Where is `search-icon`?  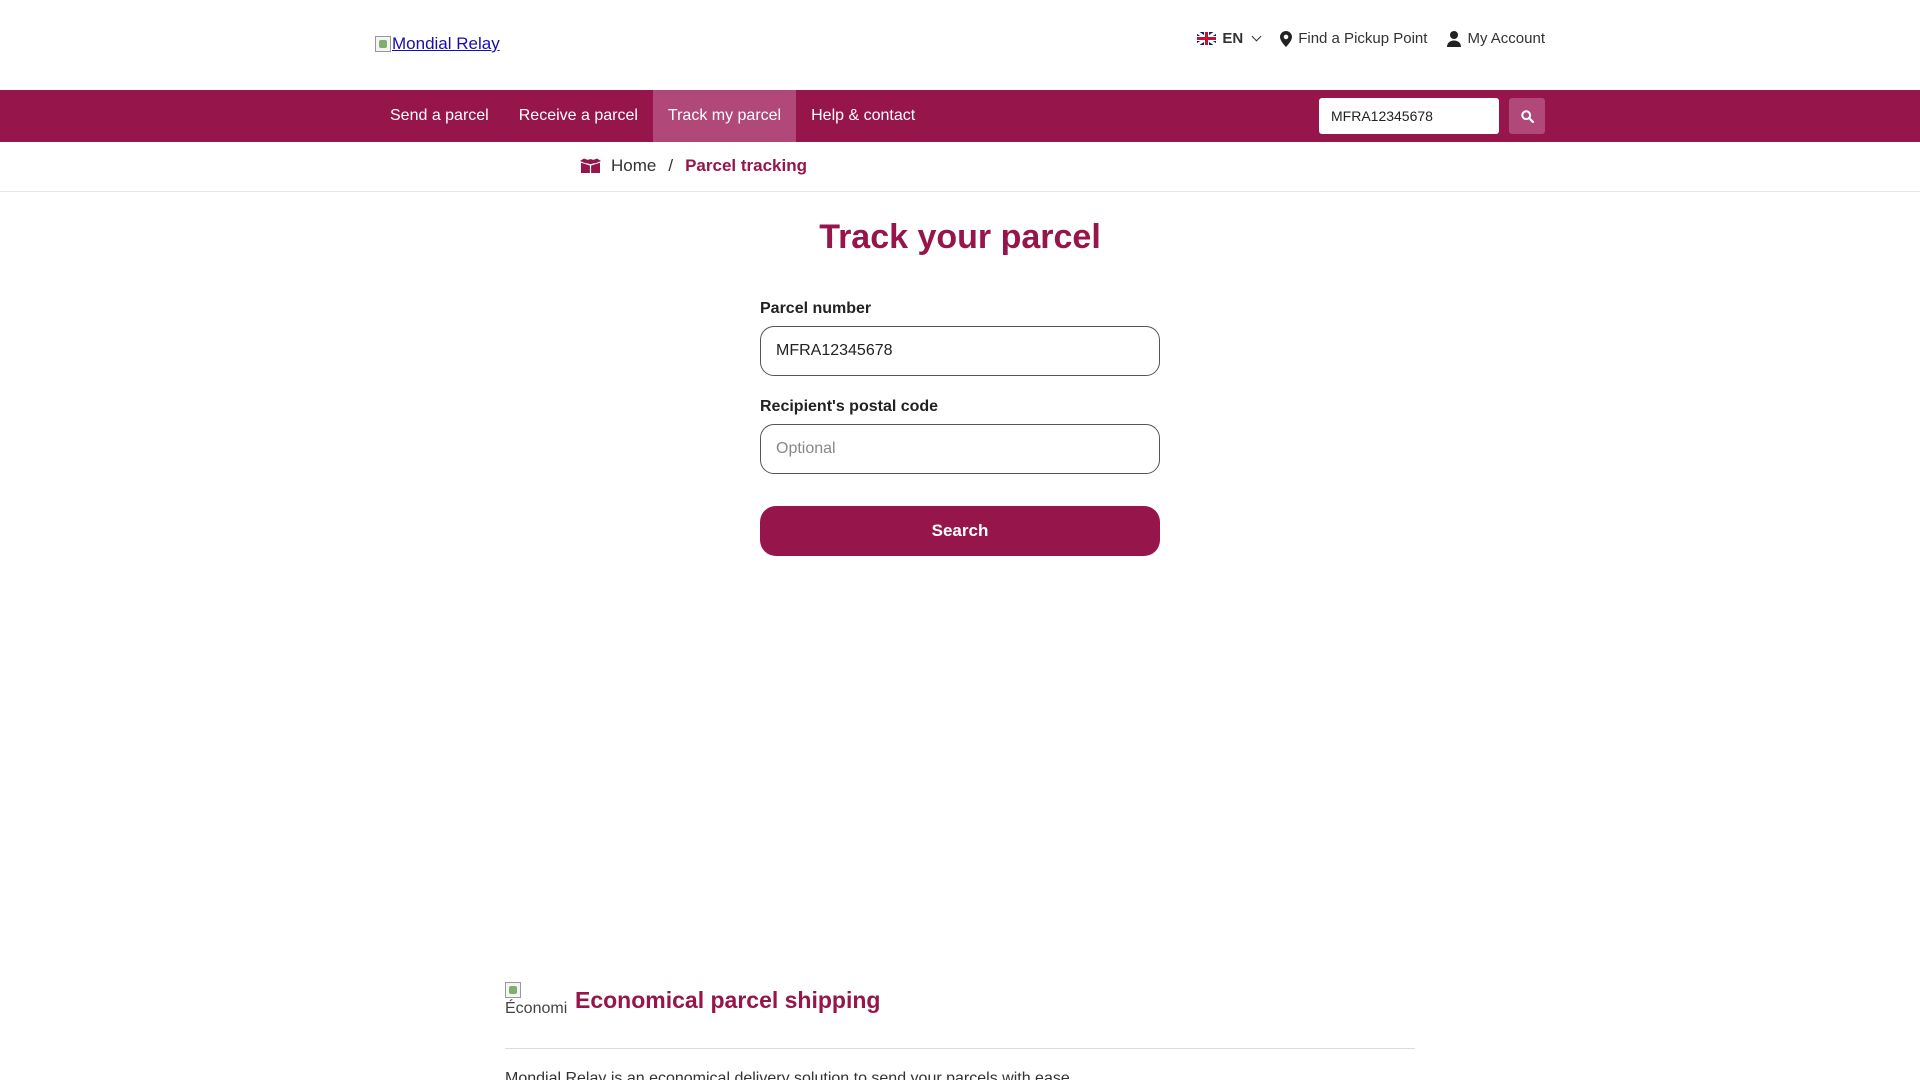
search-icon is located at coordinates (1527, 116).